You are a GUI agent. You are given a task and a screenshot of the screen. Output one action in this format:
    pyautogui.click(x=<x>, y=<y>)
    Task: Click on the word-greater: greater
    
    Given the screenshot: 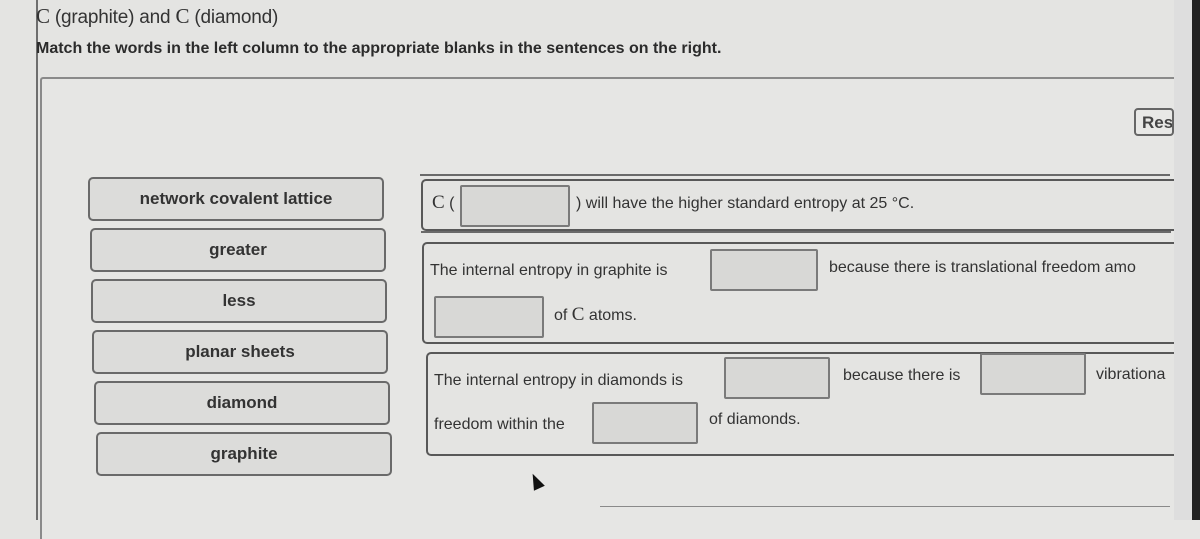 What is the action you would take?
    pyautogui.click(x=238, y=250)
    